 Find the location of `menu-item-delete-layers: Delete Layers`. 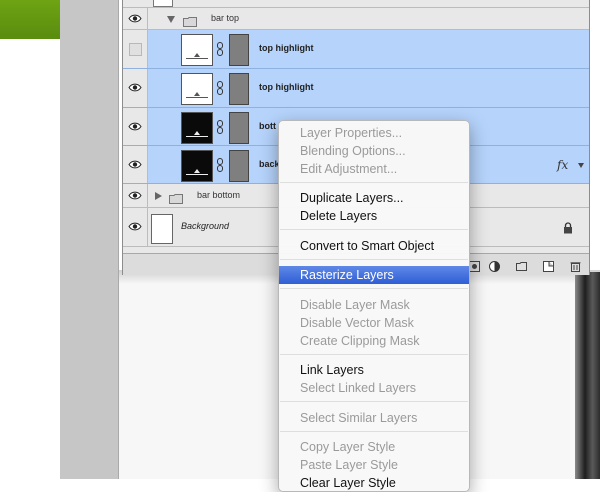

menu-item-delete-layers: Delete Layers is located at coordinates (374, 216).